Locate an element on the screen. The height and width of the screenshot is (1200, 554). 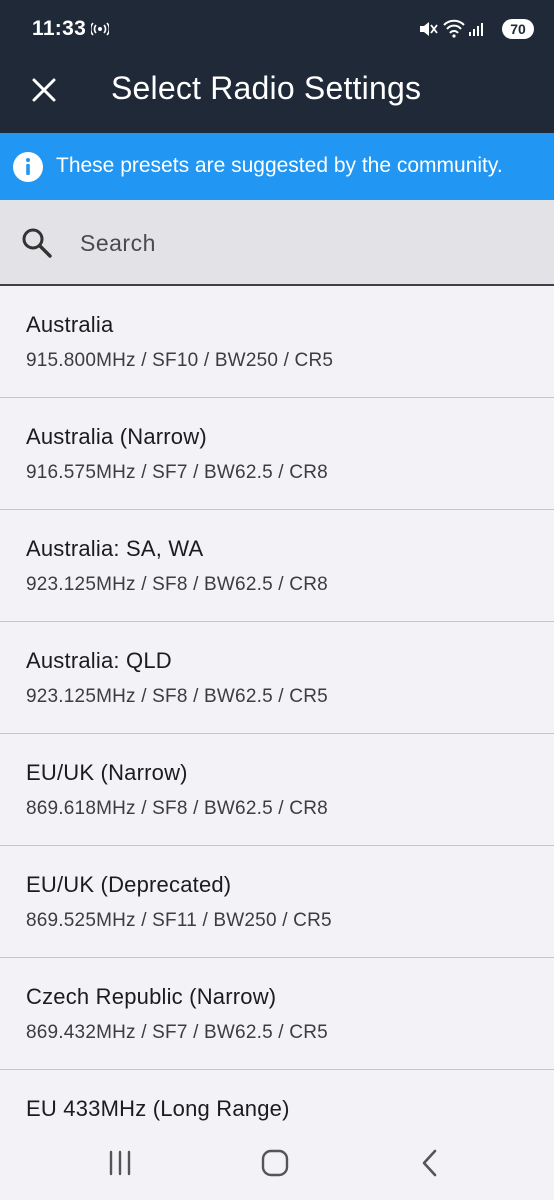
info-icon is located at coordinates (28, 167).